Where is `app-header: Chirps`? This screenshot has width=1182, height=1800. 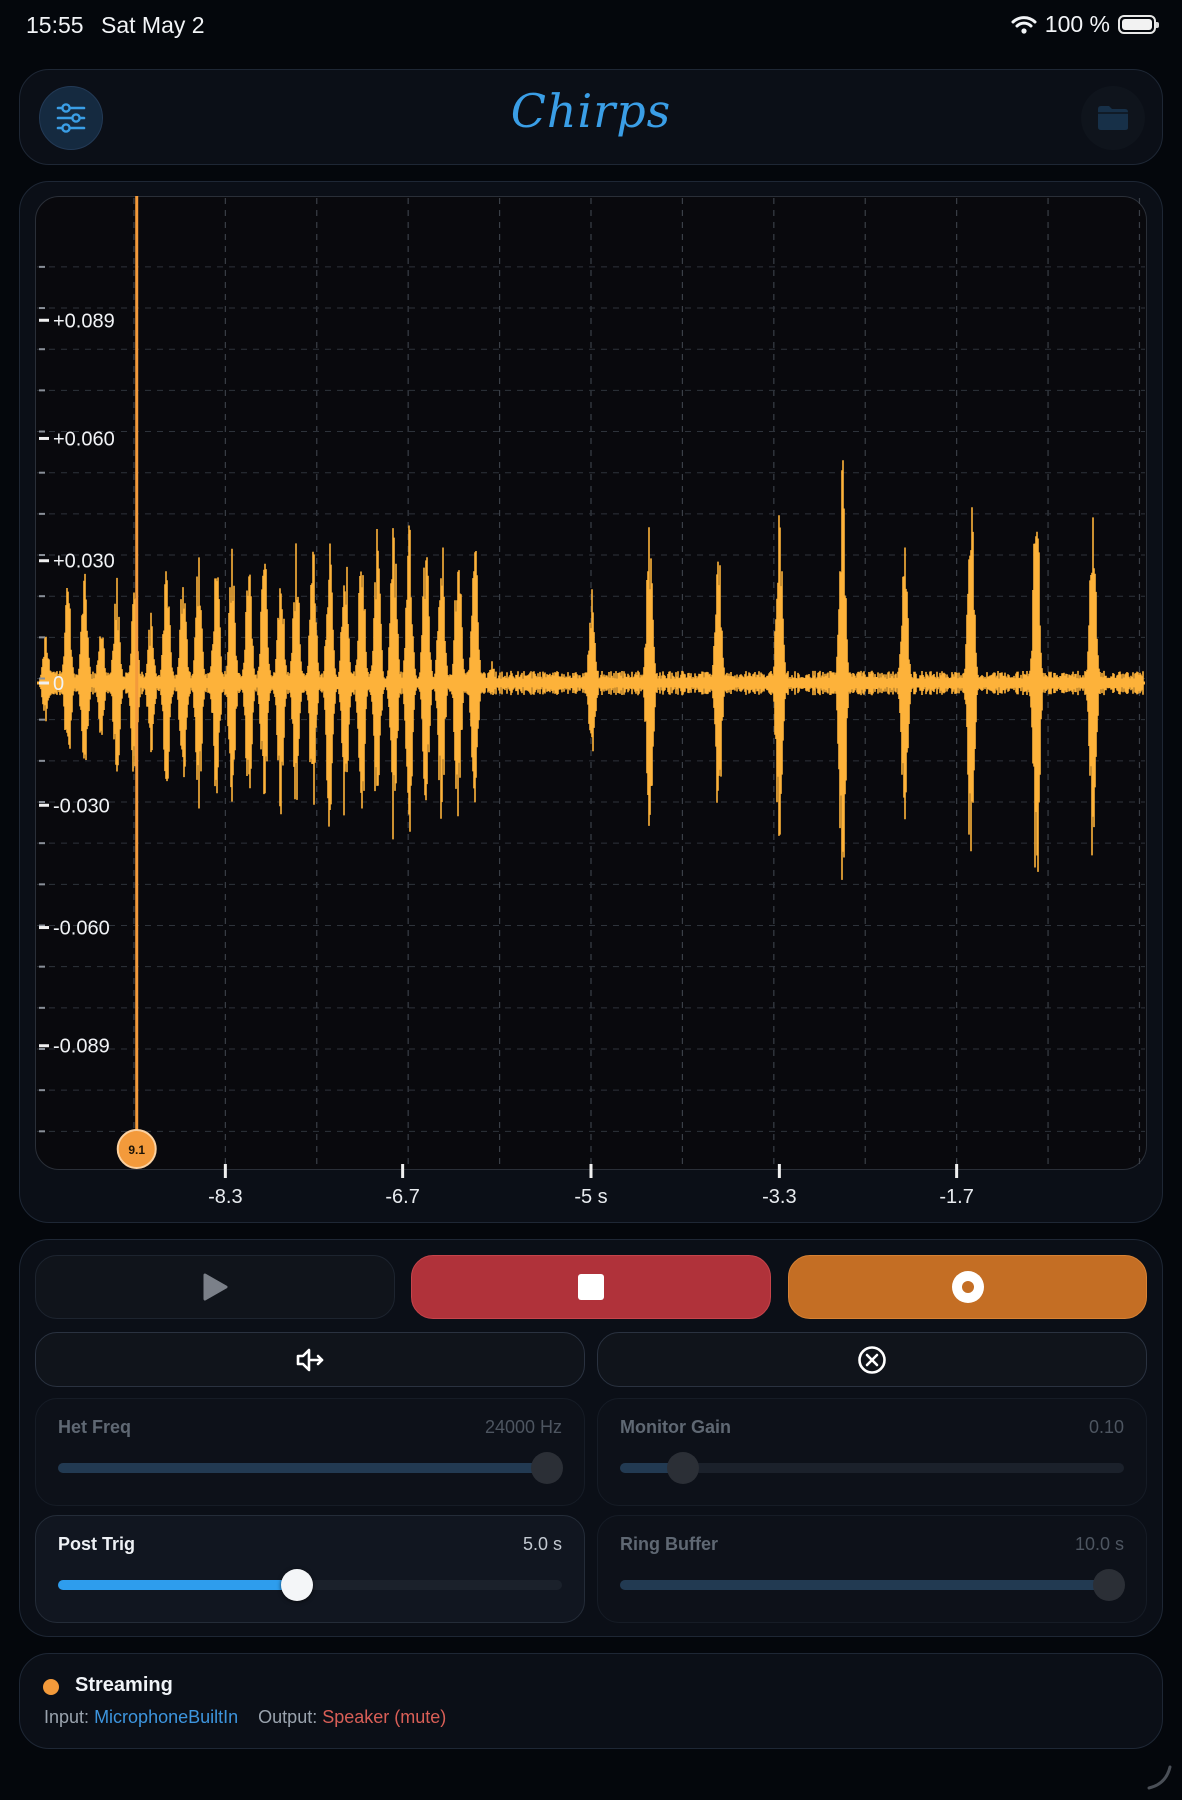 app-header: Chirps is located at coordinates (591, 117).